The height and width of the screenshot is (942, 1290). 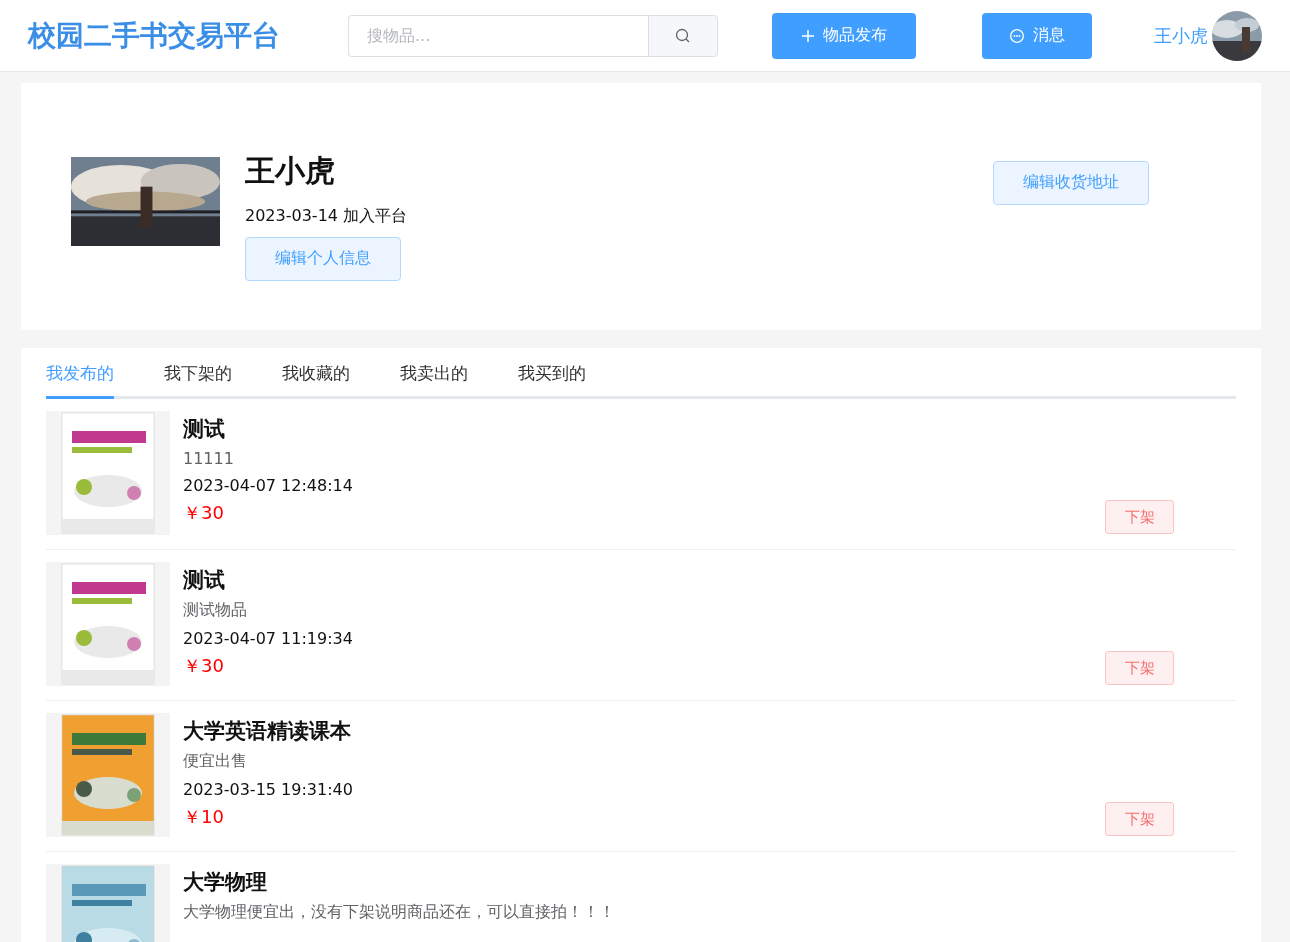 I want to click on user-name: 王小虎, so click(x=1181, y=35).